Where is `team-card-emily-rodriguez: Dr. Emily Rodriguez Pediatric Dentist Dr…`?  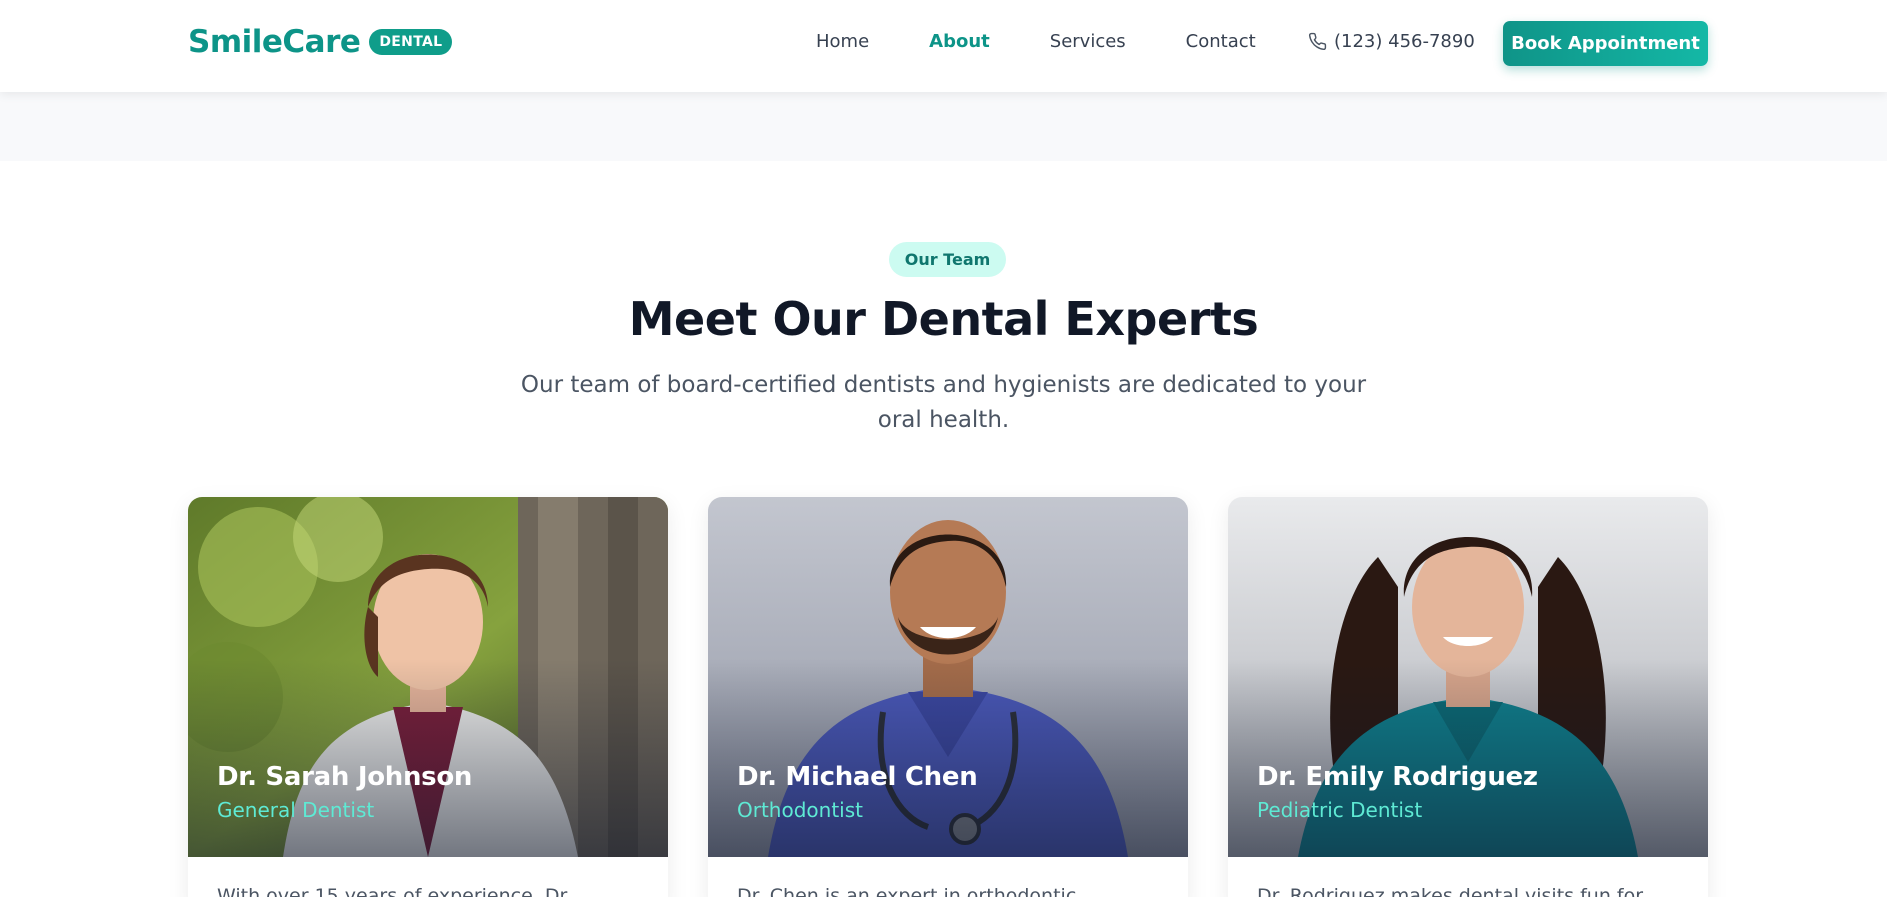
team-card-emily-rodriguez: Dr. Emily Rodriguez Pediatric Dentist Dr… is located at coordinates (1468, 697).